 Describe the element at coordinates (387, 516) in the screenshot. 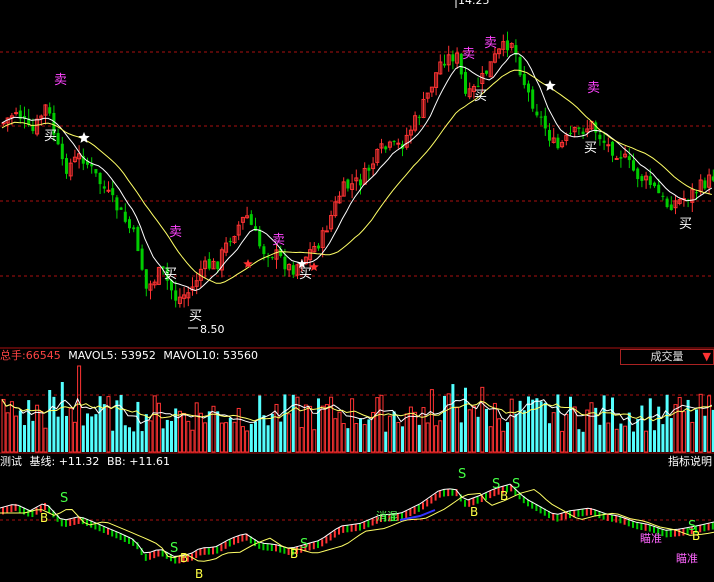

I see `indicator-text-label: 消混` at that location.